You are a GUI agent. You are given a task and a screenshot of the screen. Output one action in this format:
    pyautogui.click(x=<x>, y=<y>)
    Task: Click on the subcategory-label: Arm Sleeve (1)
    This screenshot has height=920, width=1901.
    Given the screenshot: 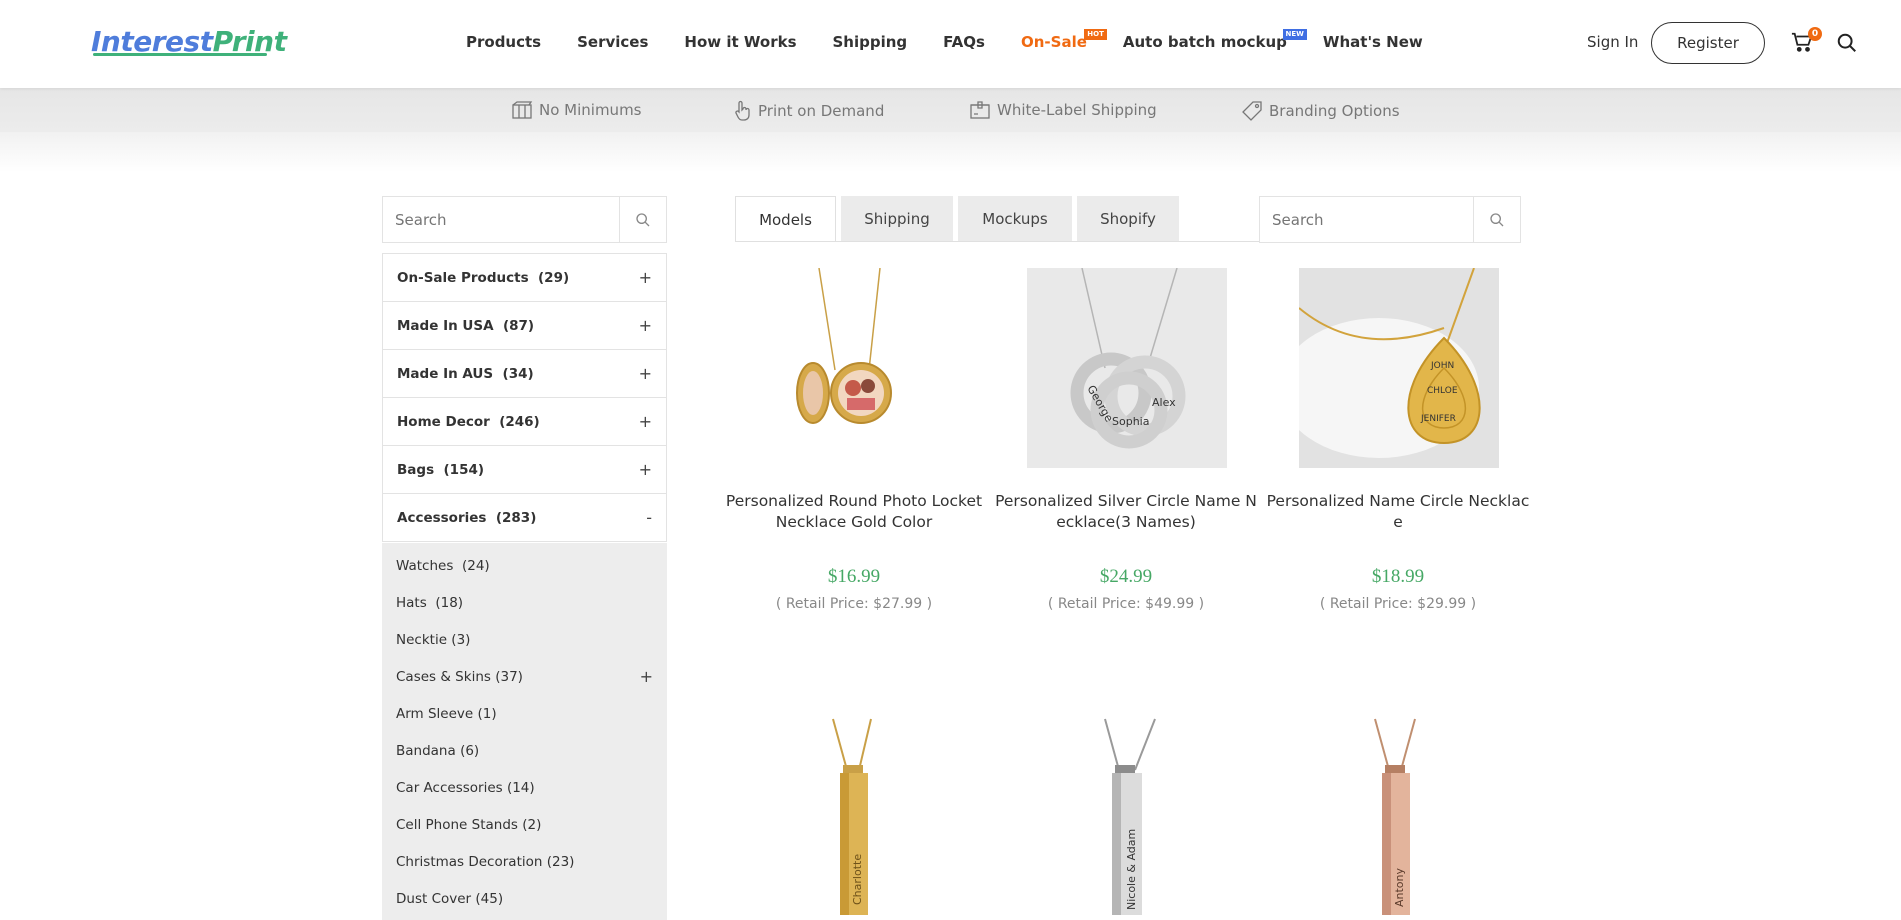 What is the action you would take?
    pyautogui.click(x=446, y=713)
    